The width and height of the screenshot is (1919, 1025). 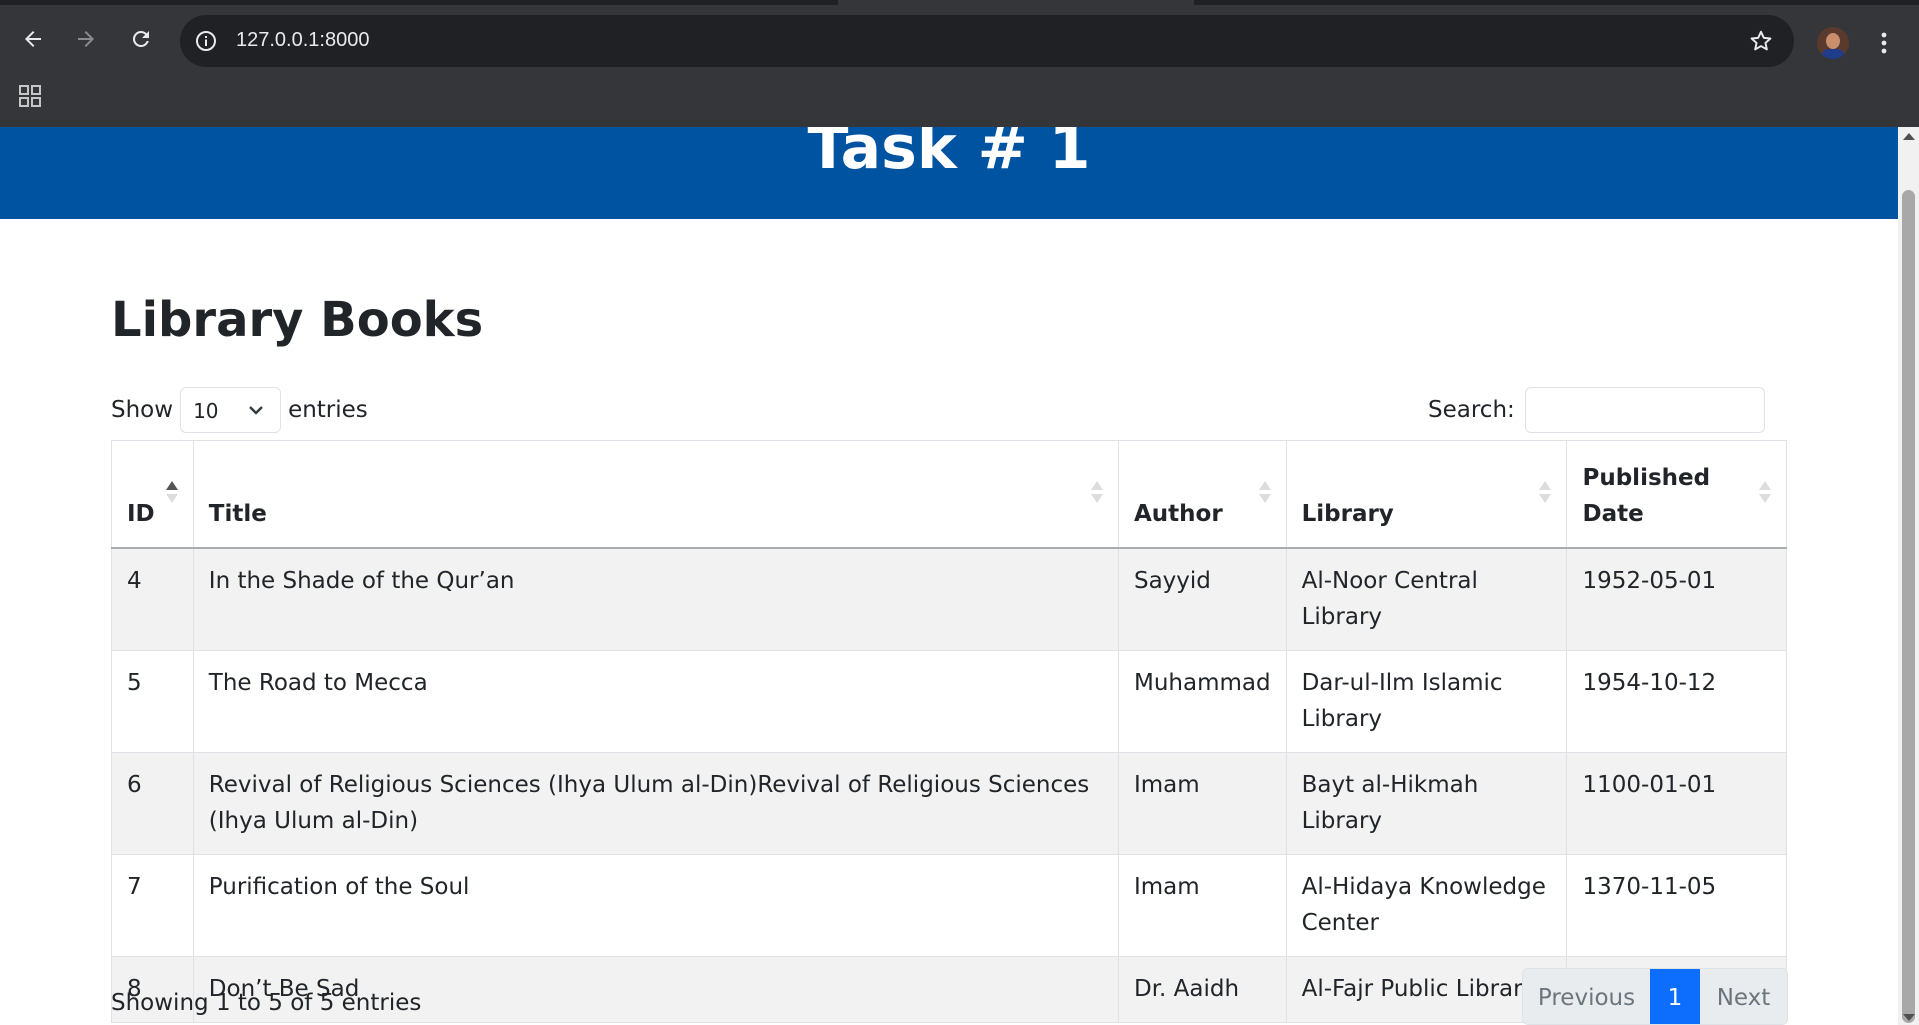 I want to click on cell-library: Al-Hidaya Knowledge Center, so click(x=1426, y=905).